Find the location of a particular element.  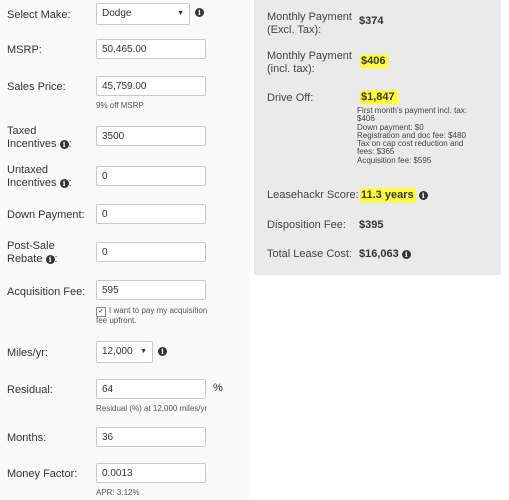

months-input: 36 is located at coordinates (151, 437).